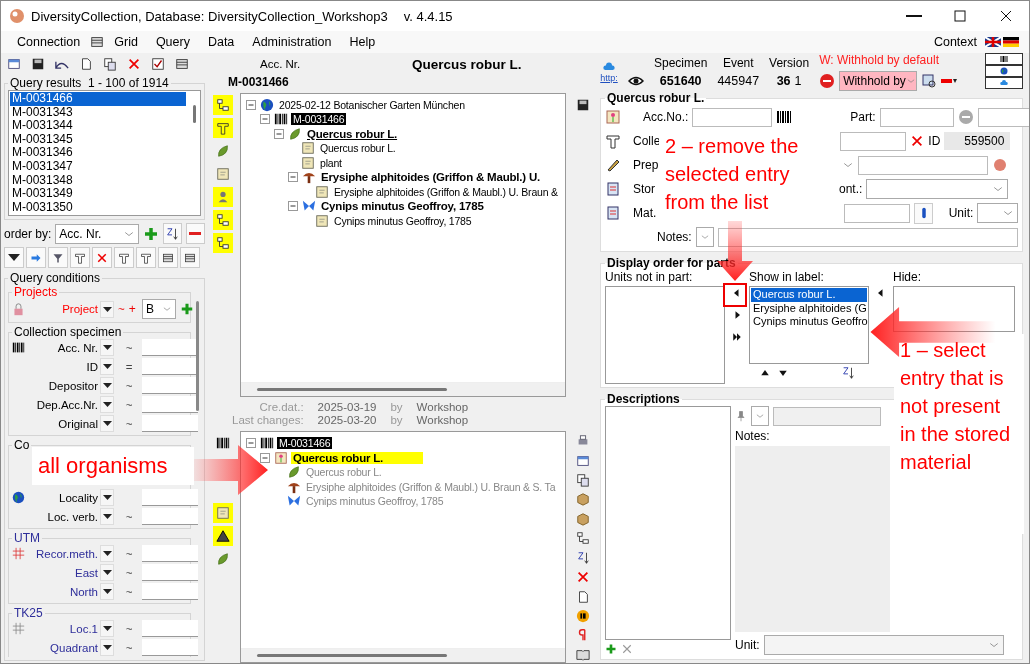 Image resolution: width=1030 pixels, height=664 pixels. What do you see at coordinates (645, 213) in the screenshot?
I see `field-label: Mat.` at bounding box center [645, 213].